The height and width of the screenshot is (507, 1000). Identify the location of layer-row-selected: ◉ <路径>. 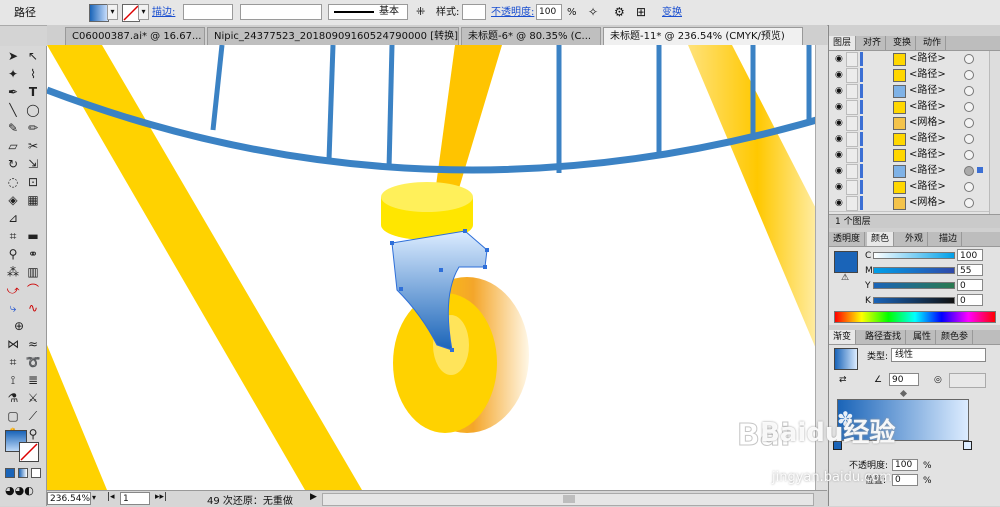
(909, 171).